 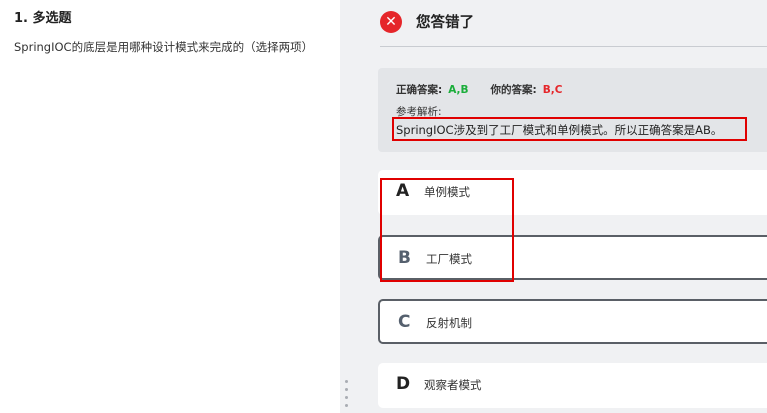 What do you see at coordinates (347, 396) in the screenshot?
I see `drag-handle-icon` at bounding box center [347, 396].